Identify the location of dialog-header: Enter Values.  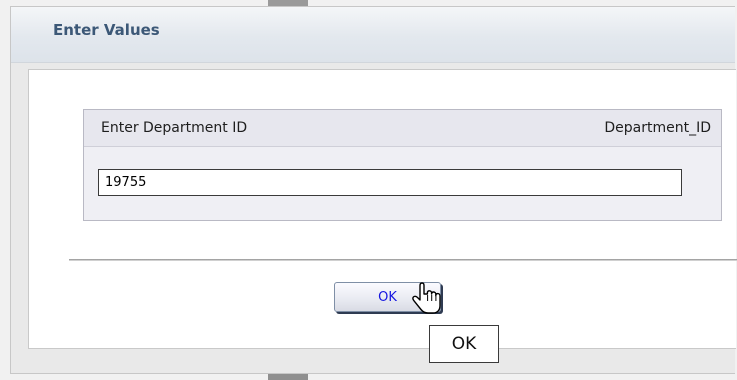
(373, 35).